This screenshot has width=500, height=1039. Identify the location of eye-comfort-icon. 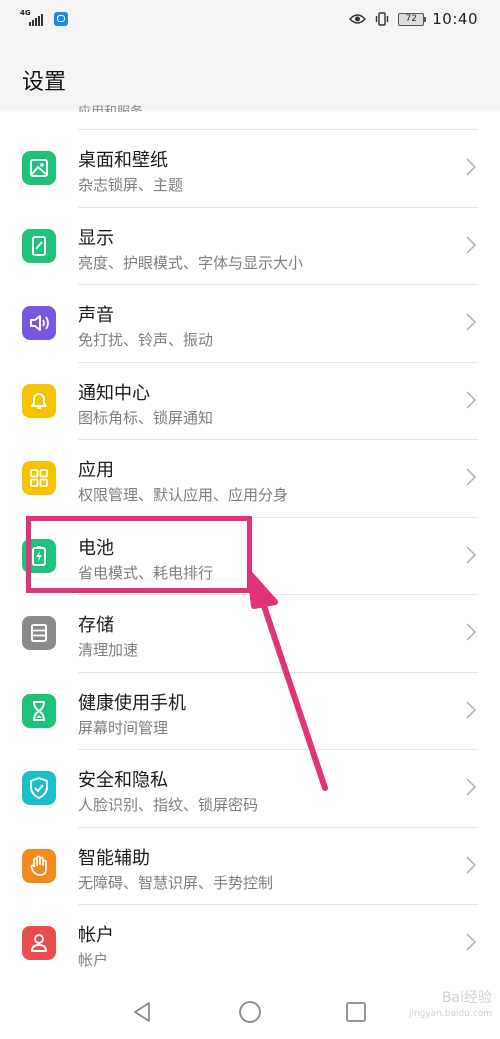
(358, 19).